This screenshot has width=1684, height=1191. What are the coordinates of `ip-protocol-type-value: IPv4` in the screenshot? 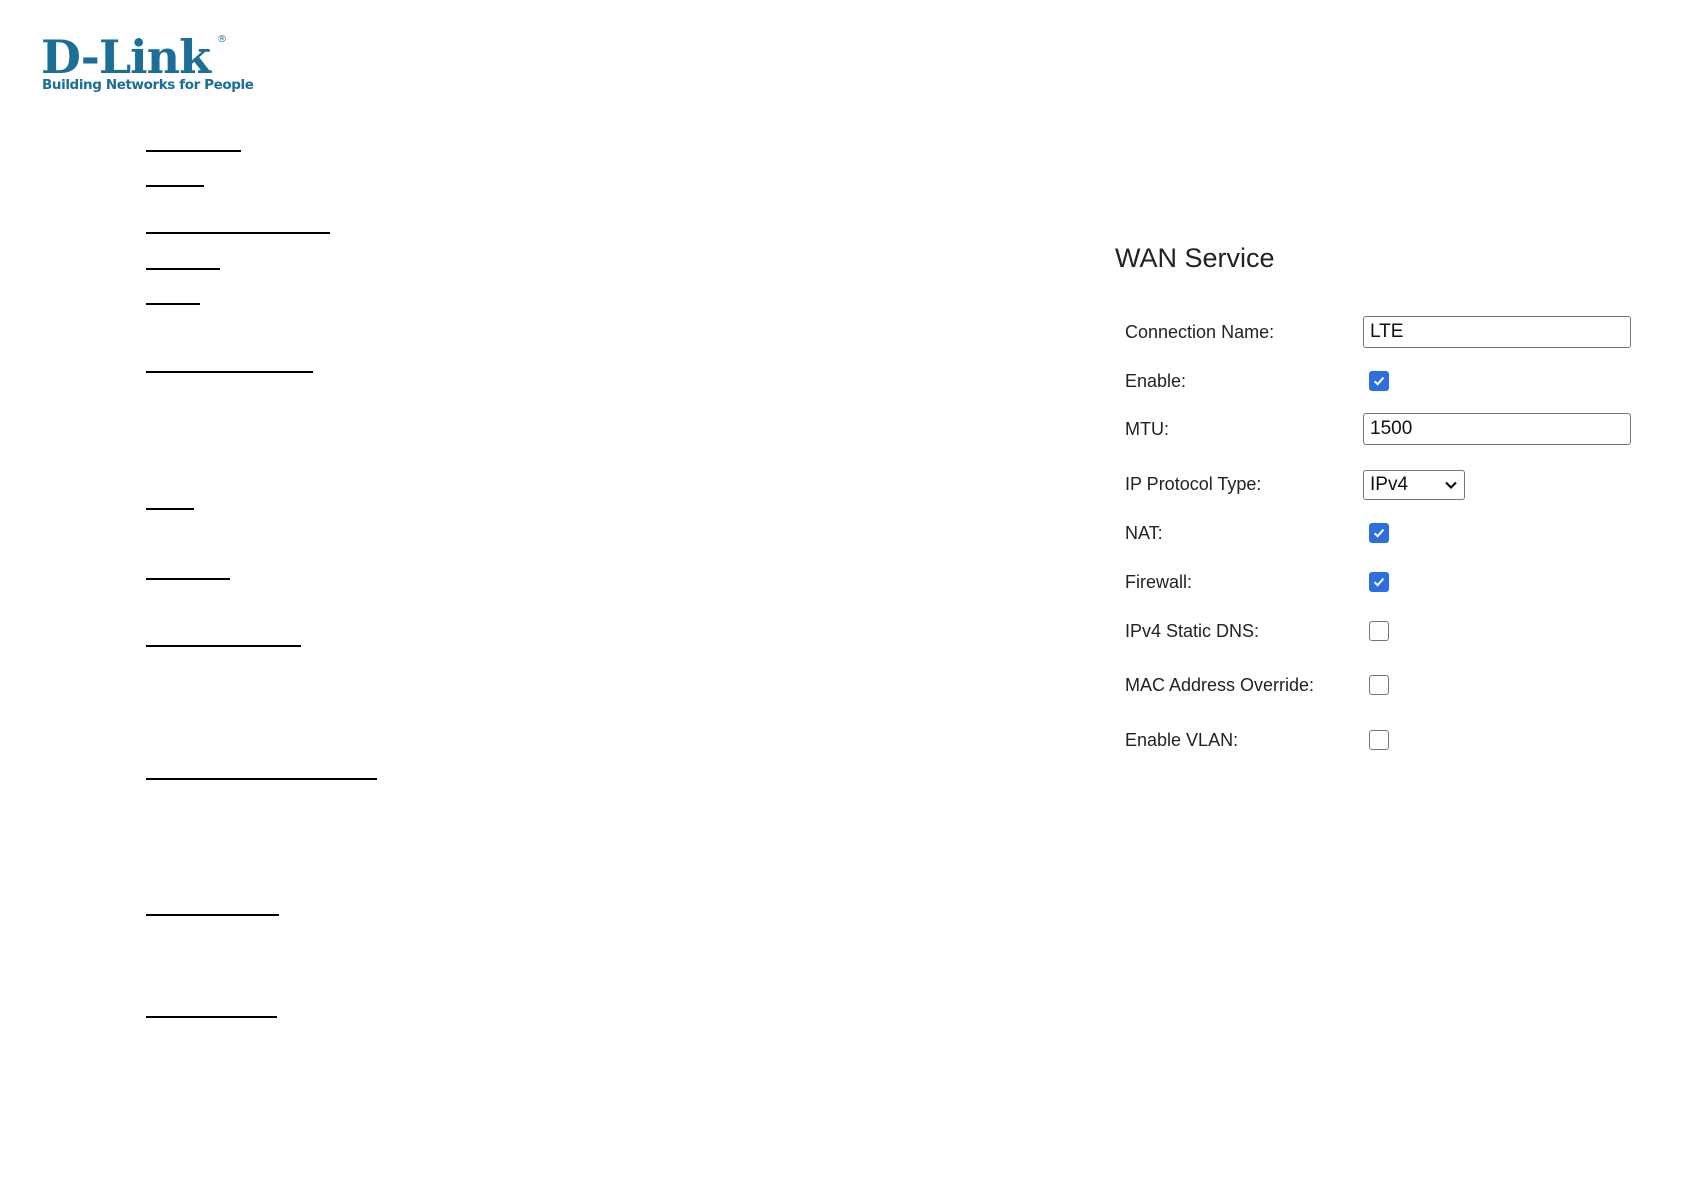 It's located at (1389, 484).